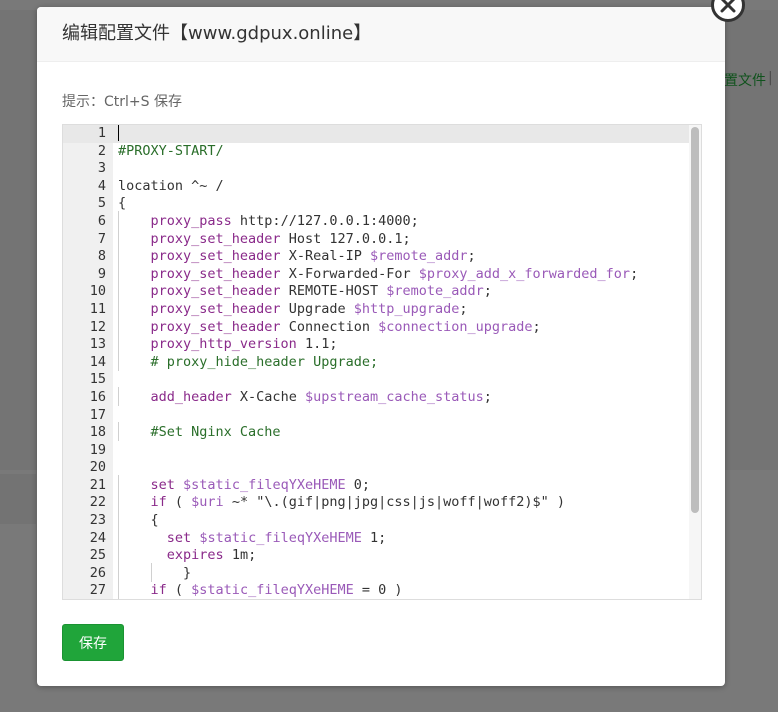 This screenshot has height=712, width=778. Describe the element at coordinates (97, 537) in the screenshot. I see `line-number: 24` at that location.